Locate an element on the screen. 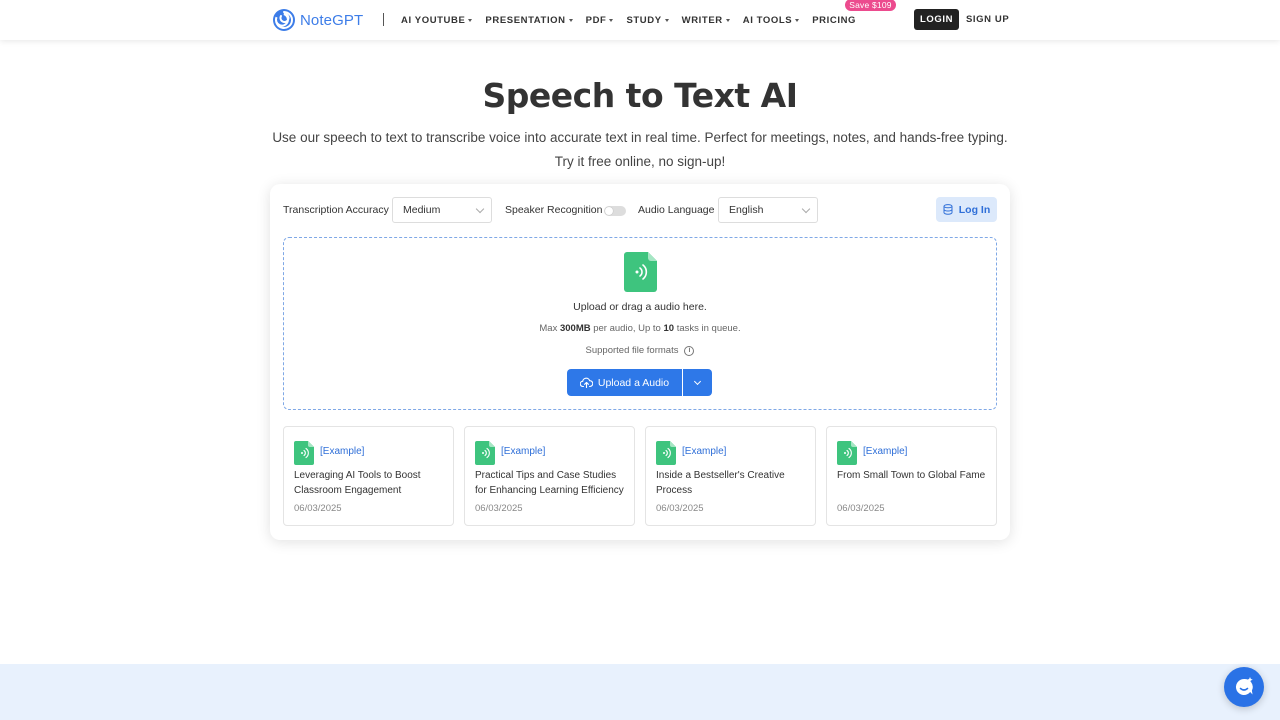  upload-options-button is located at coordinates (697, 382).